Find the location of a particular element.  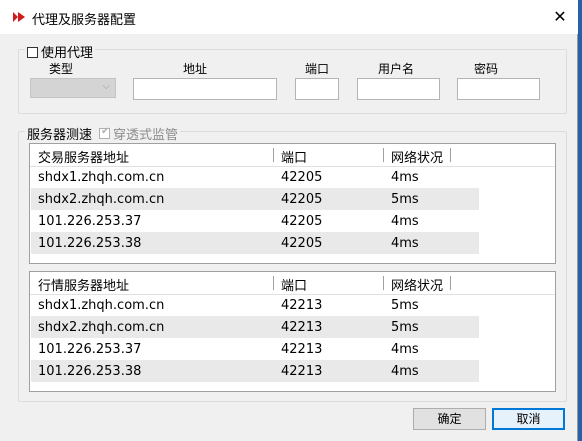

transparent-supervision-checkbox: ✔ is located at coordinates (105, 132).